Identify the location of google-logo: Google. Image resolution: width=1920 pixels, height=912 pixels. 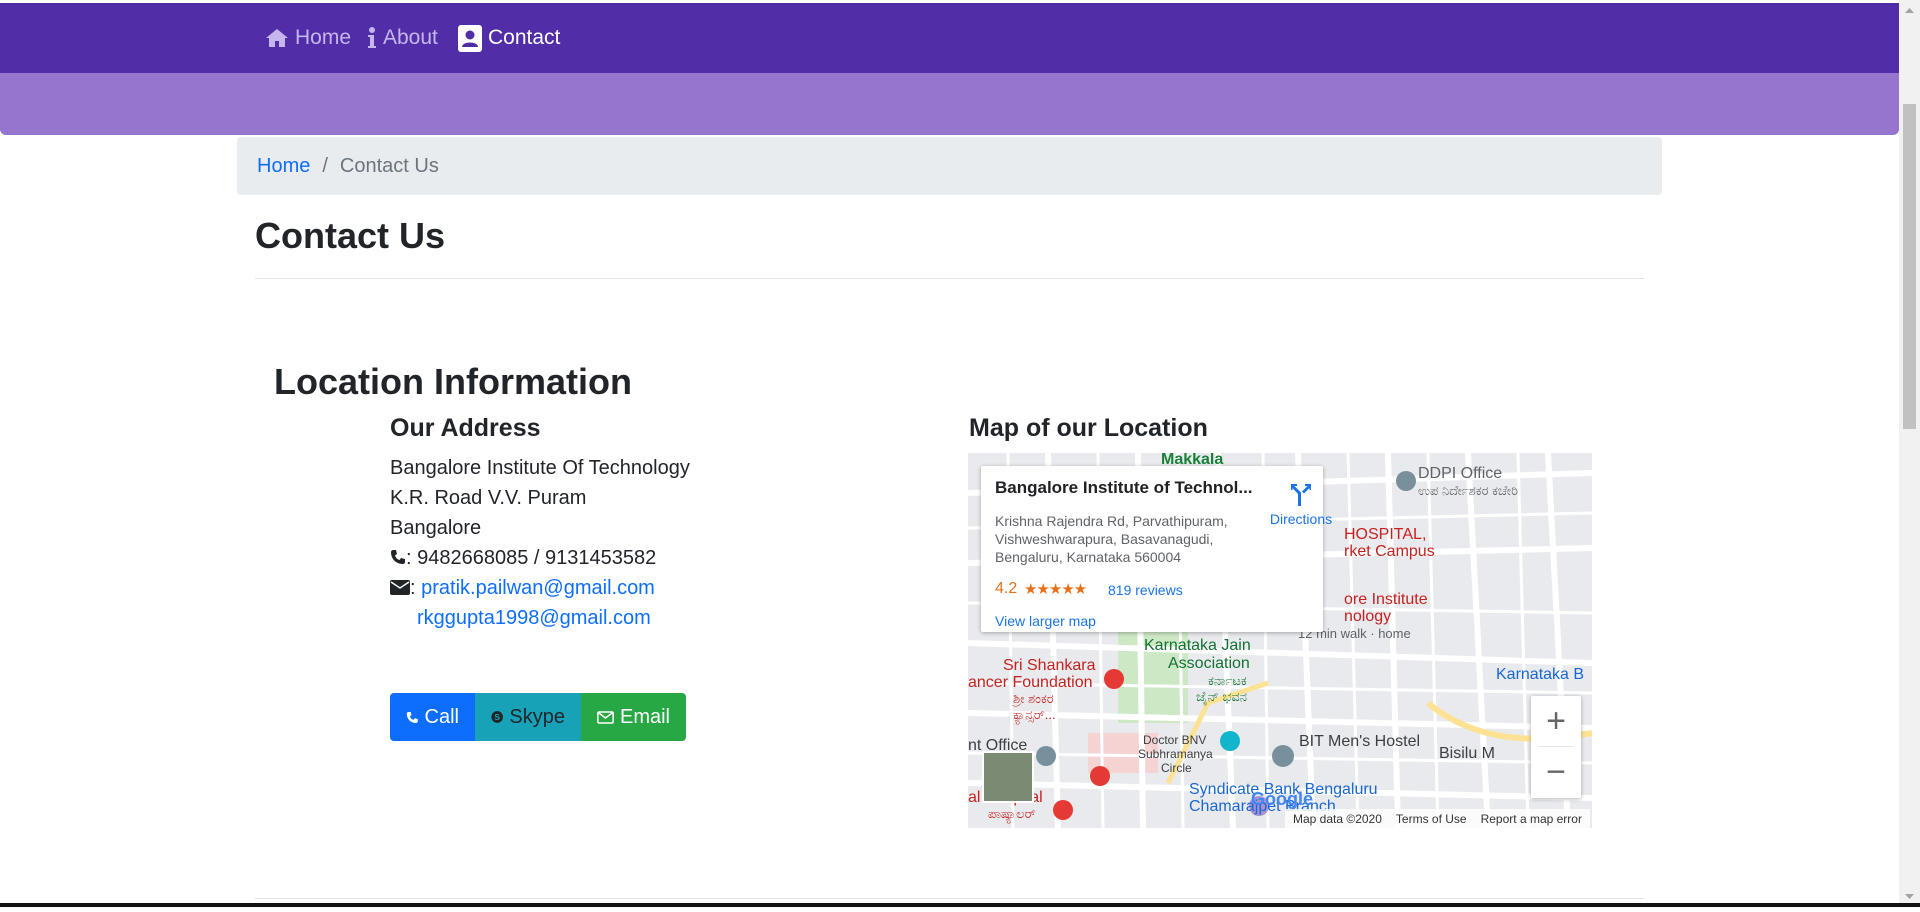
(1282, 799).